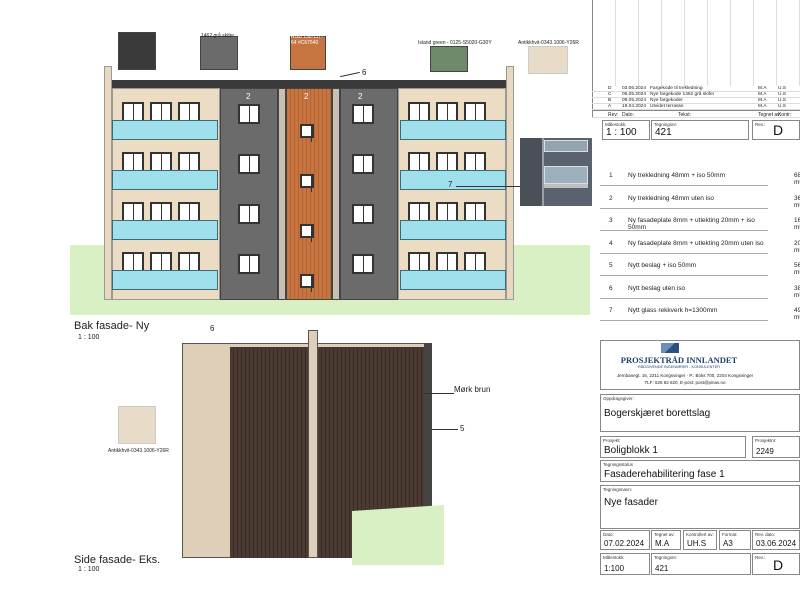  What do you see at coordinates (621, 132) in the screenshot?
I see `top-scale-value: 1 : 100` at bounding box center [621, 132].